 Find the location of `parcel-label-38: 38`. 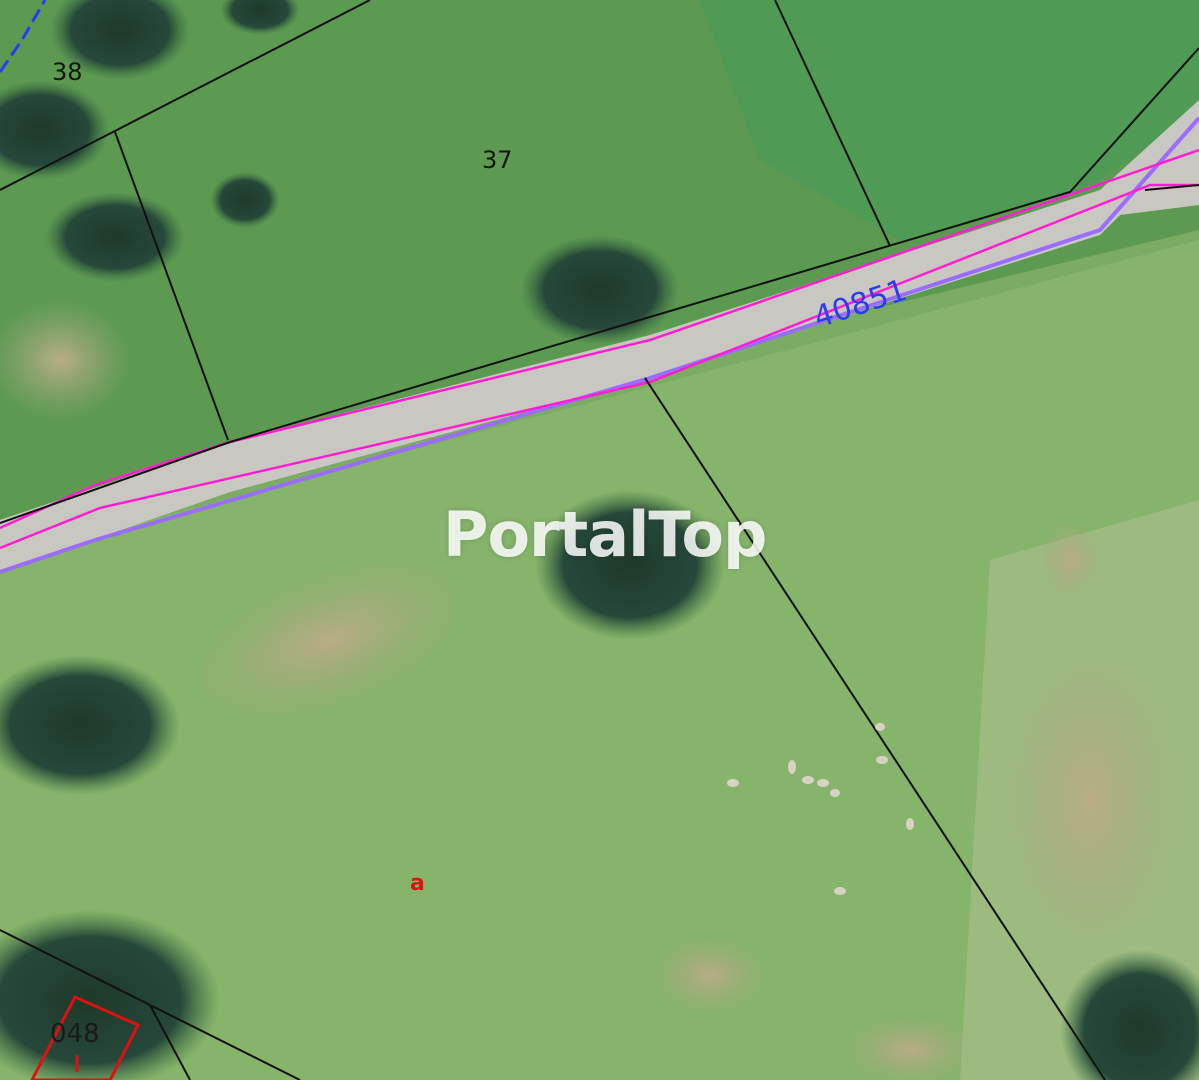

parcel-label-38: 38 is located at coordinates (67, 72).